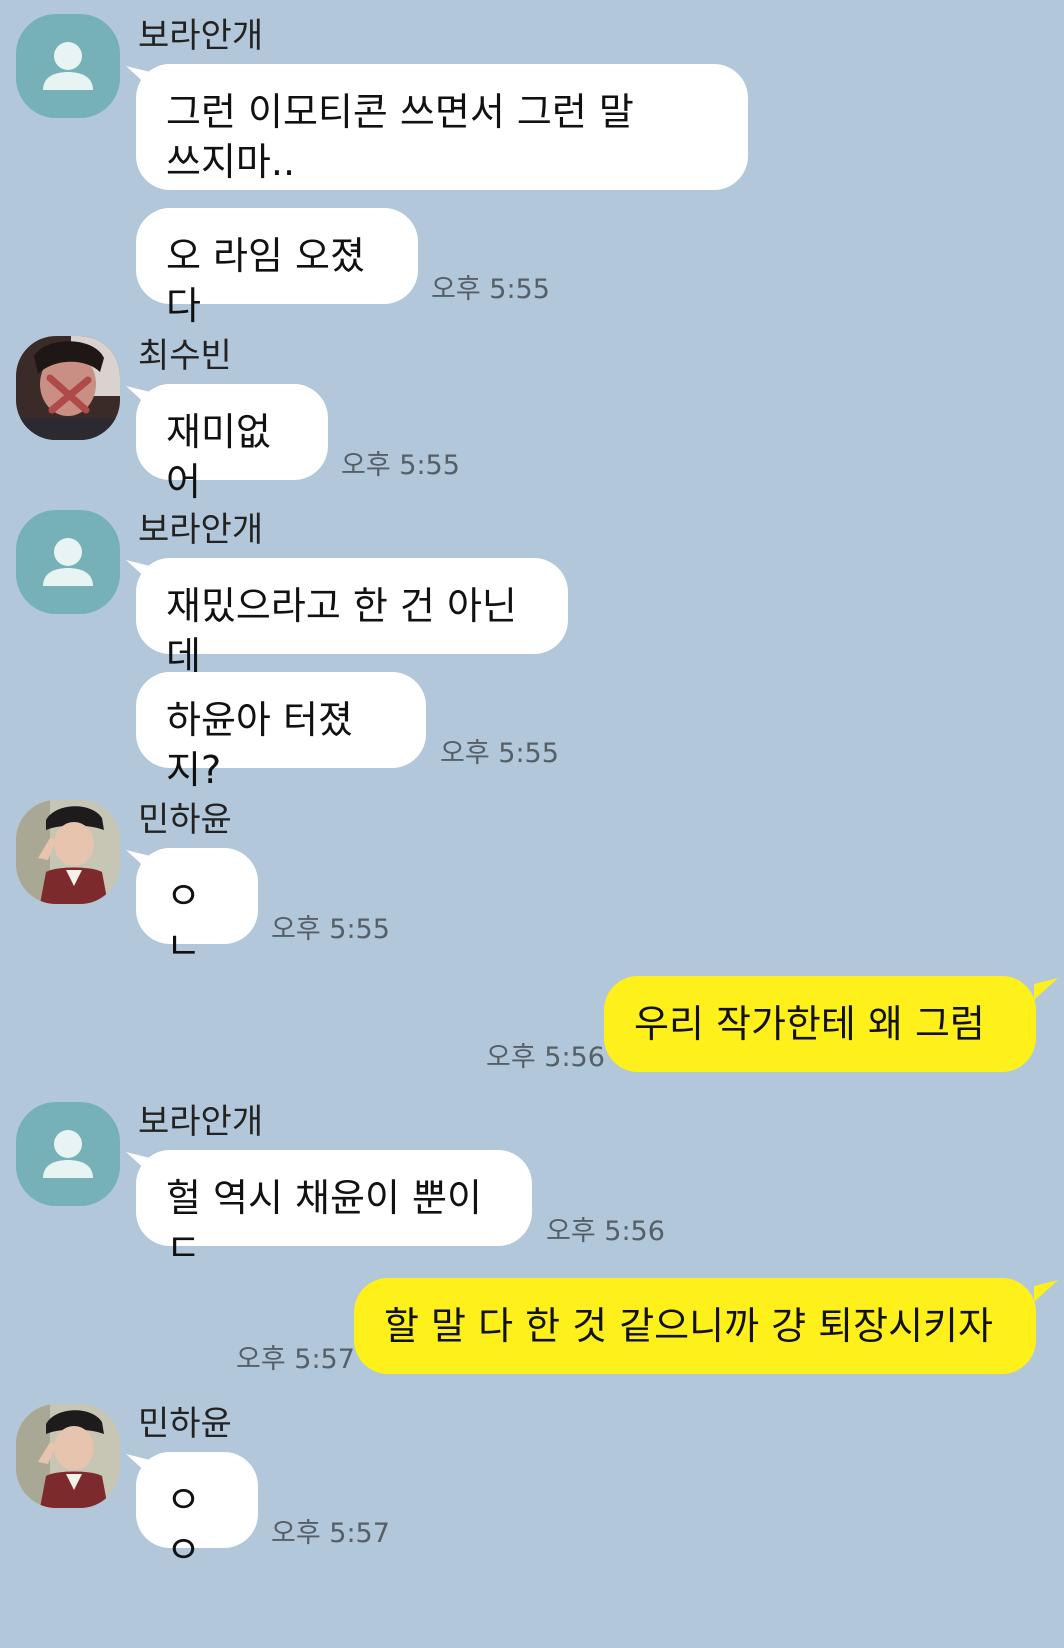 The image size is (1064, 1648). What do you see at coordinates (197, 1512) in the screenshot?
I see `message-bubble: ㅇㅇ` at bounding box center [197, 1512].